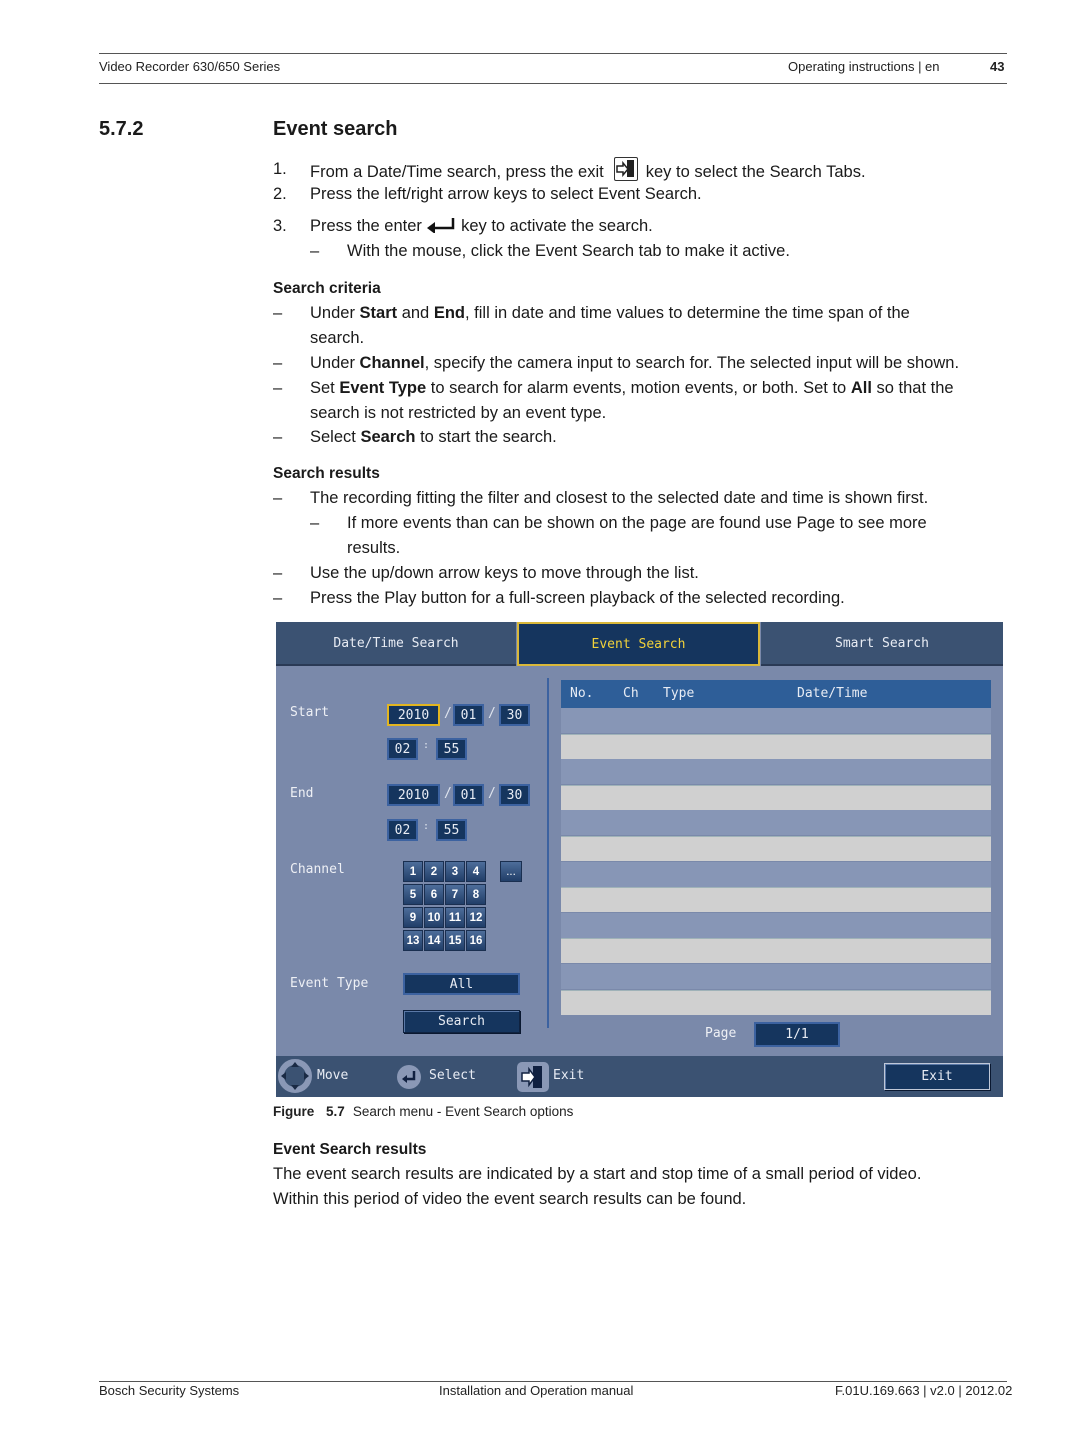 This screenshot has width=1080, height=1441. I want to click on channel-button-15: 15, so click(455, 940).